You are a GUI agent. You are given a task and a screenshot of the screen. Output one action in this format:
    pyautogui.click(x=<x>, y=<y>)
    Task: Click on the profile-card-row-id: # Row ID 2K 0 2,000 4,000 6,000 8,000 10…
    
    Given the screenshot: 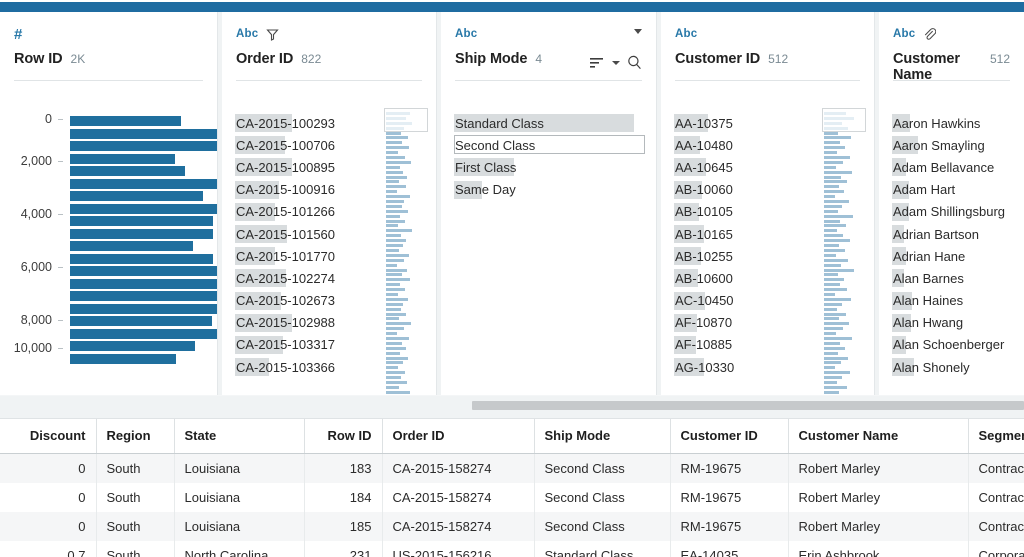 What is the action you would take?
    pyautogui.click(x=109, y=203)
    